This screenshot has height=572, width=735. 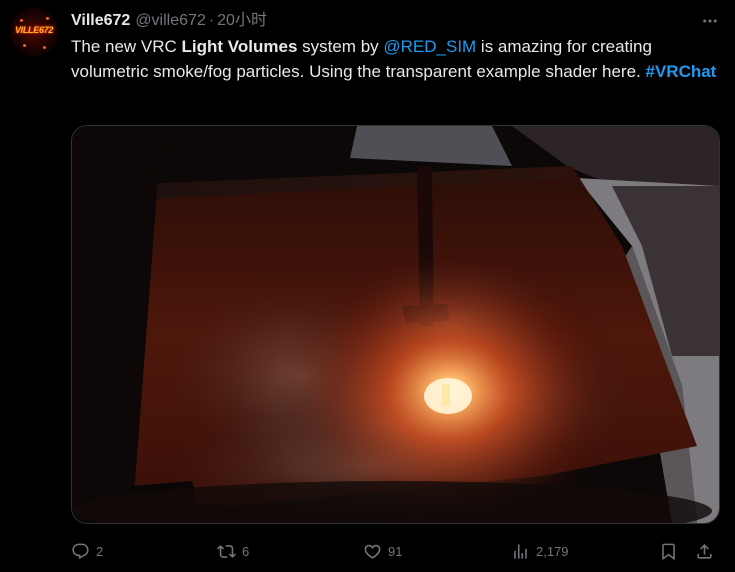 I want to click on tweet-text-bold: Light Volumes, so click(x=239, y=46).